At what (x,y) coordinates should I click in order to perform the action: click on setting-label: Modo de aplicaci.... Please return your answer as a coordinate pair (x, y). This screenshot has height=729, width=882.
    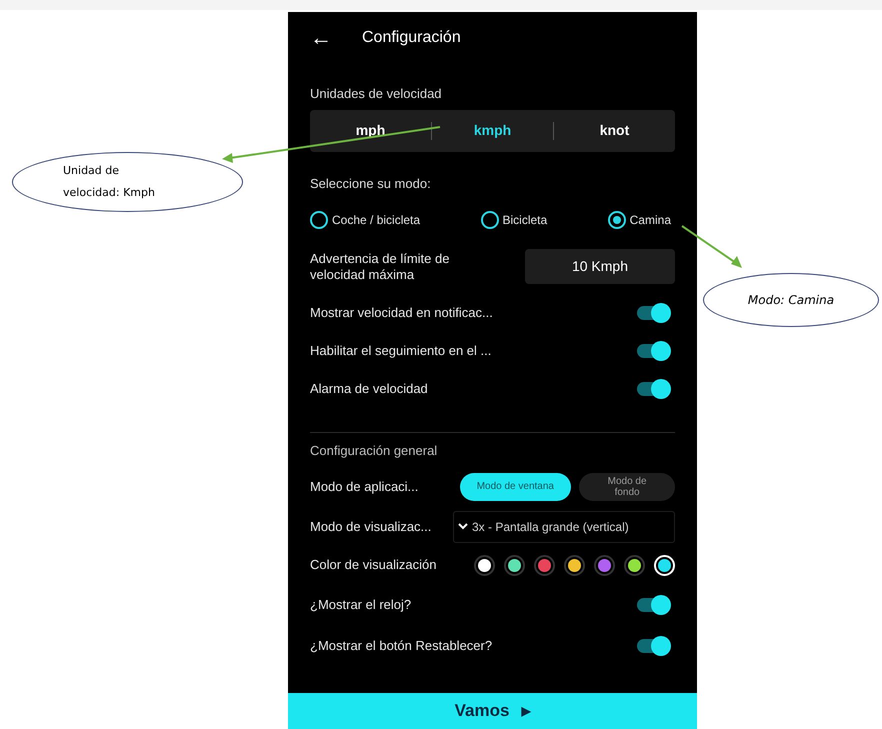
    Looking at the image, I should click on (365, 487).